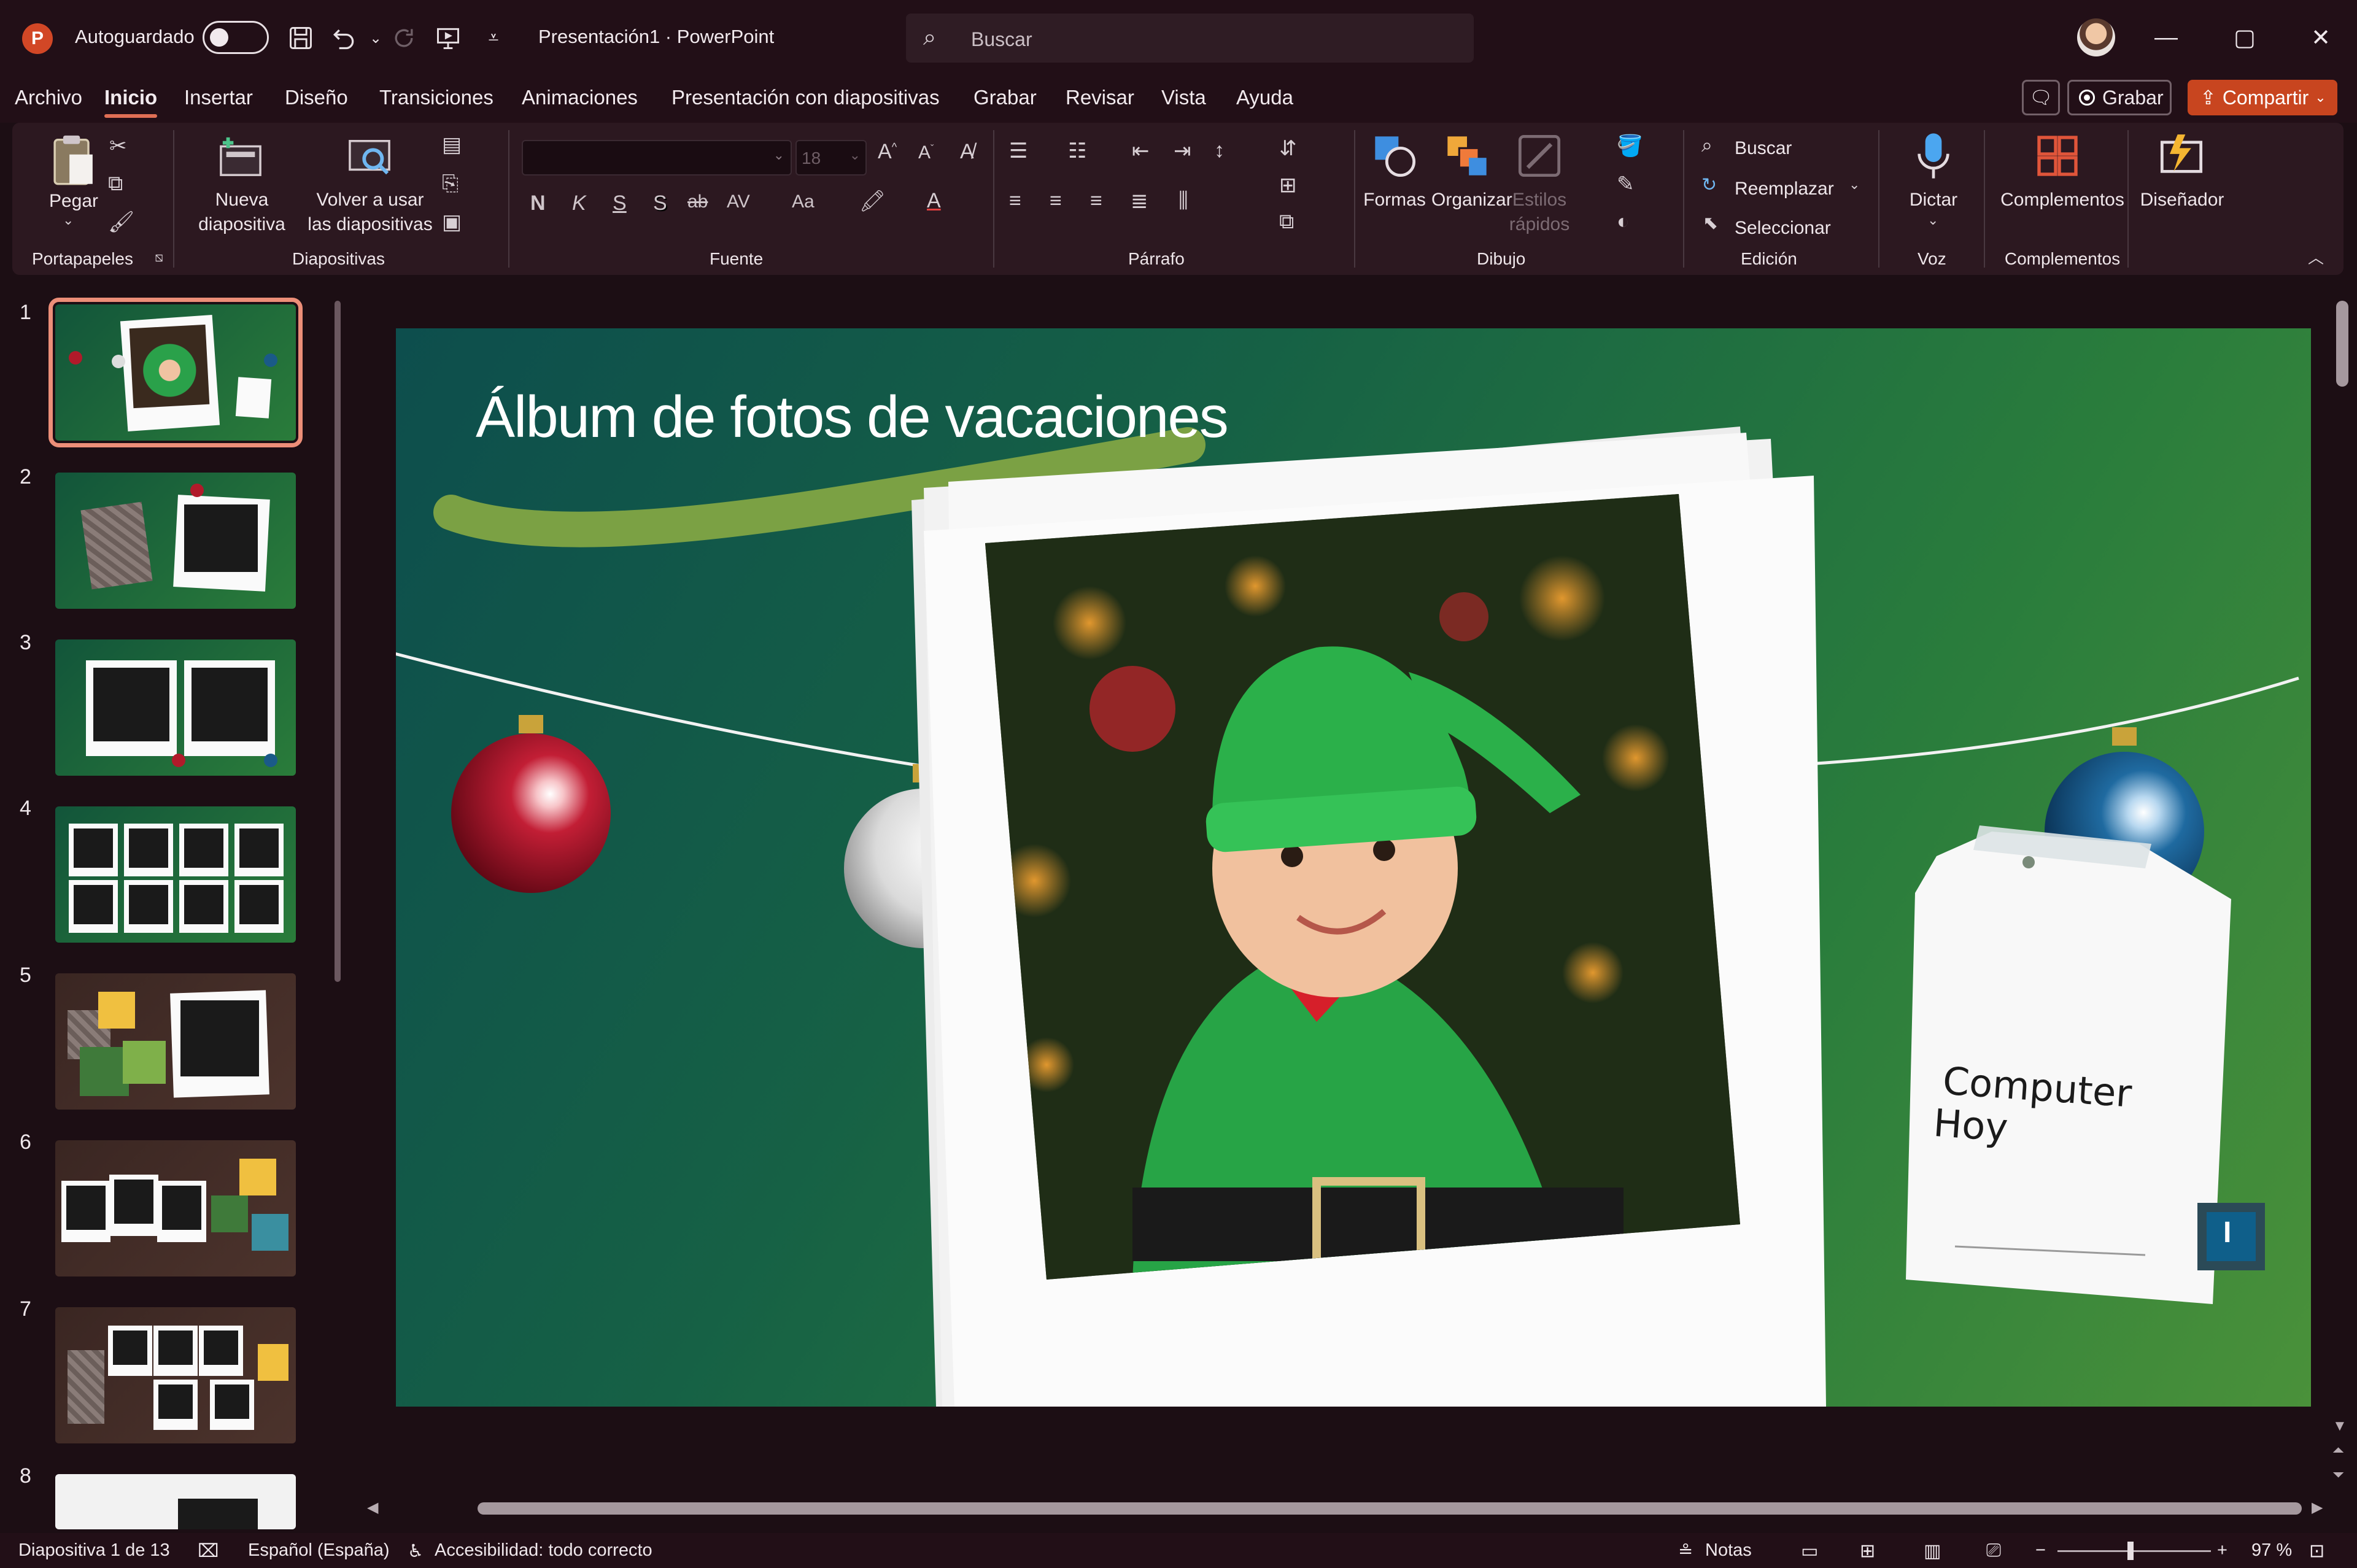 The width and height of the screenshot is (2357, 1568). I want to click on dictate-chevron-icon: ⌄, so click(1932, 220).